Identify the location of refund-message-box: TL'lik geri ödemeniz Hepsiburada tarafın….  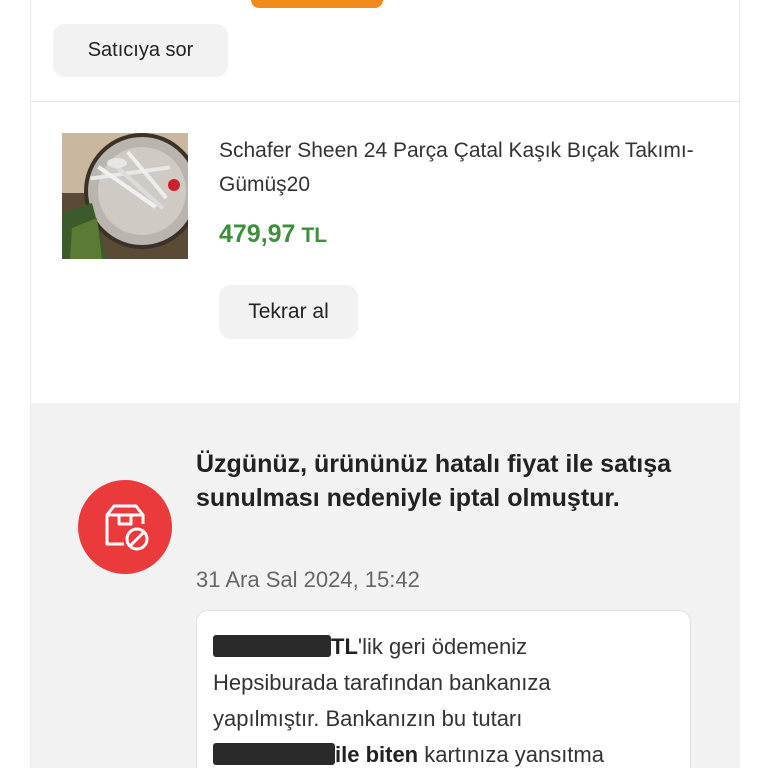
(443, 689).